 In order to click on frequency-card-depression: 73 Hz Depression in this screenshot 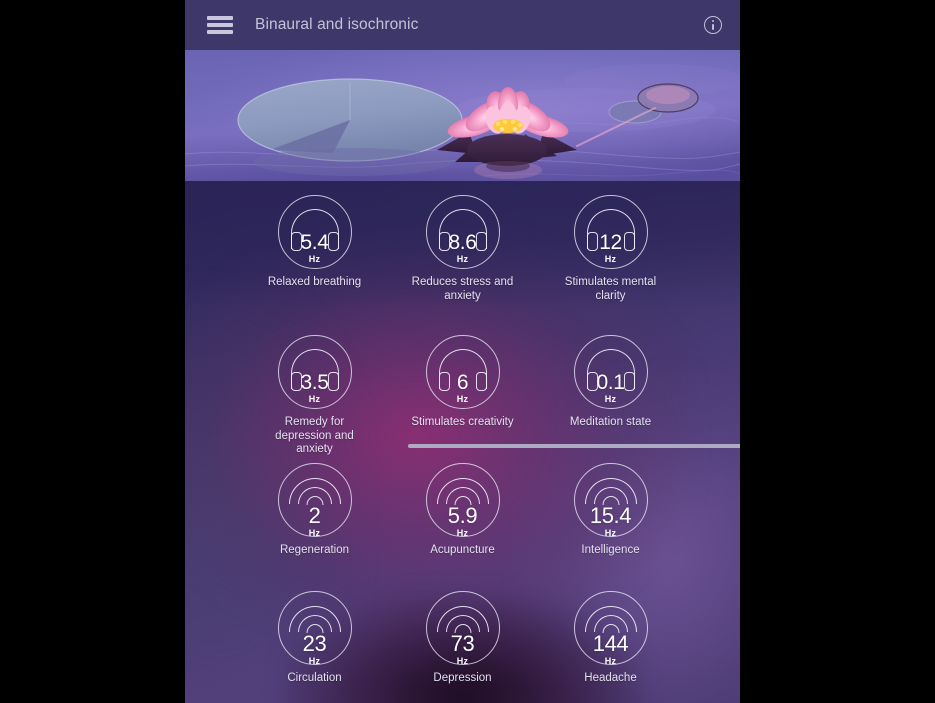, I will do `click(463, 638)`.